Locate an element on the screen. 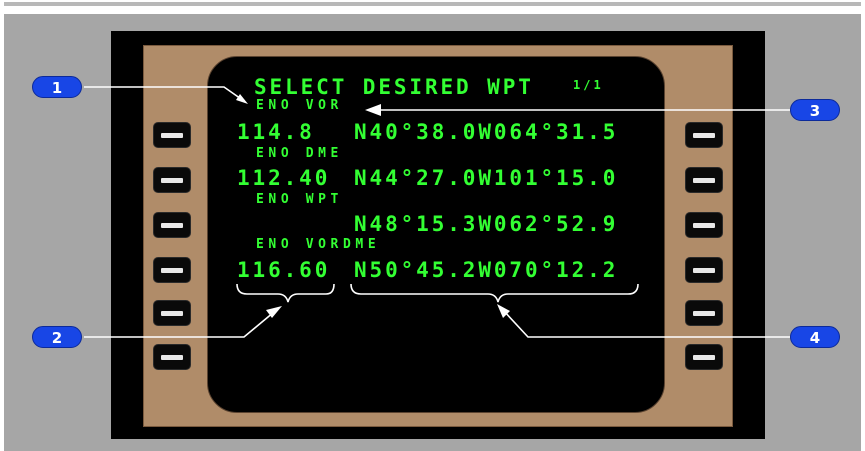 The height and width of the screenshot is (451, 865). position-brace is located at coordinates (494, 293).